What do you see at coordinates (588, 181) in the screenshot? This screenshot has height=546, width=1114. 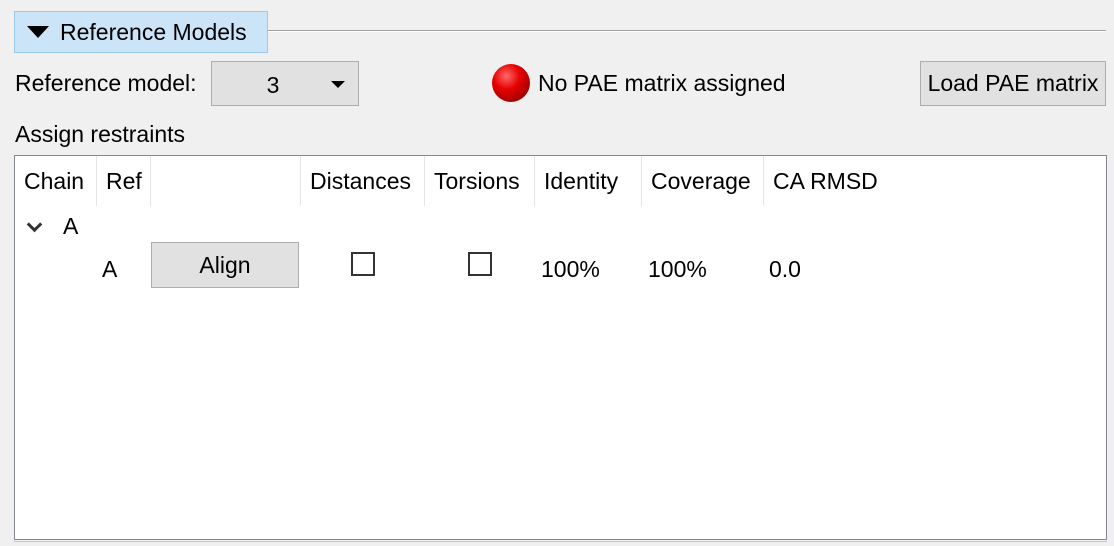 I see `column-header-identity: Identity` at bounding box center [588, 181].